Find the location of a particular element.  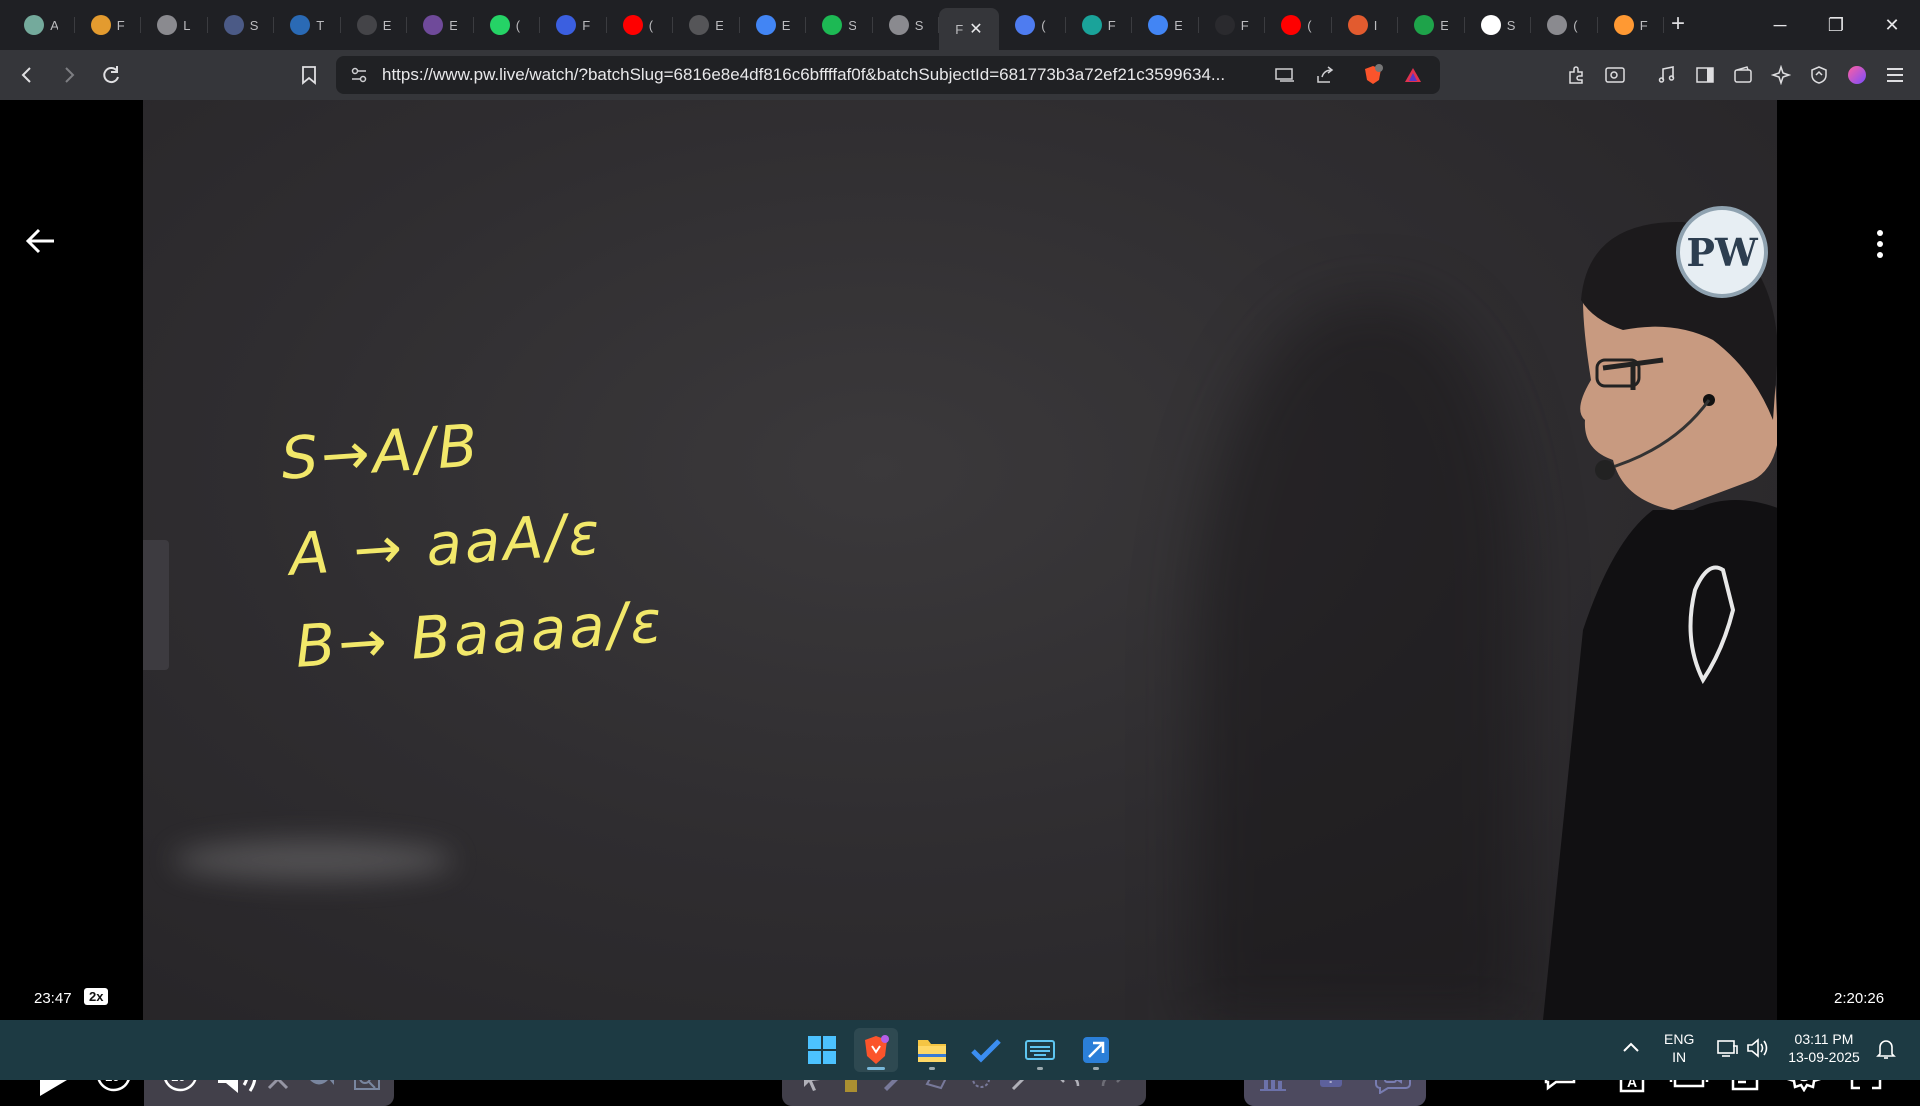

brave-shields-icon is located at coordinates (1373, 75).